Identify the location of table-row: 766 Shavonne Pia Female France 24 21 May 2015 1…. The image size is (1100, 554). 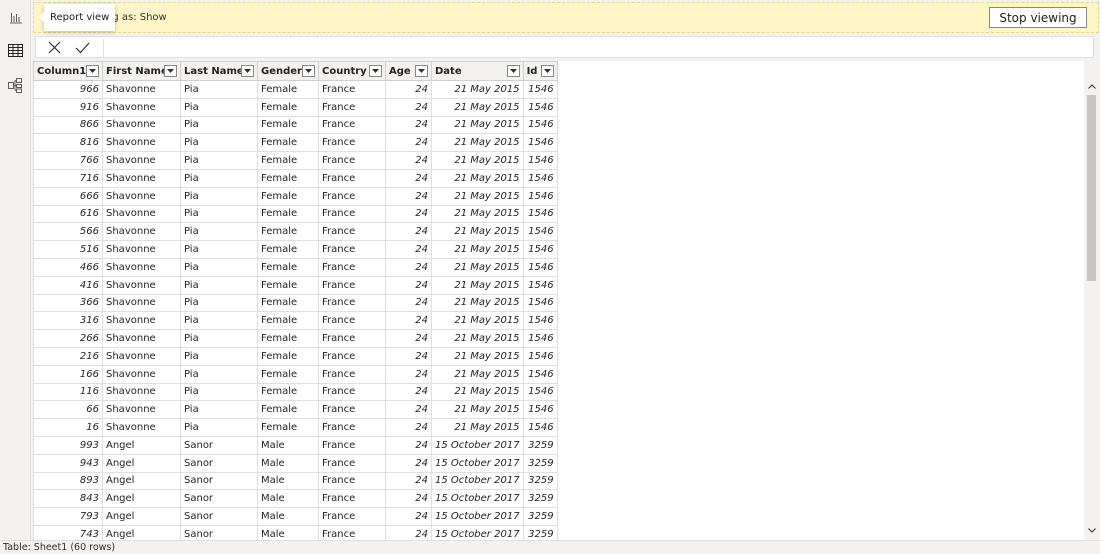
(295, 160).